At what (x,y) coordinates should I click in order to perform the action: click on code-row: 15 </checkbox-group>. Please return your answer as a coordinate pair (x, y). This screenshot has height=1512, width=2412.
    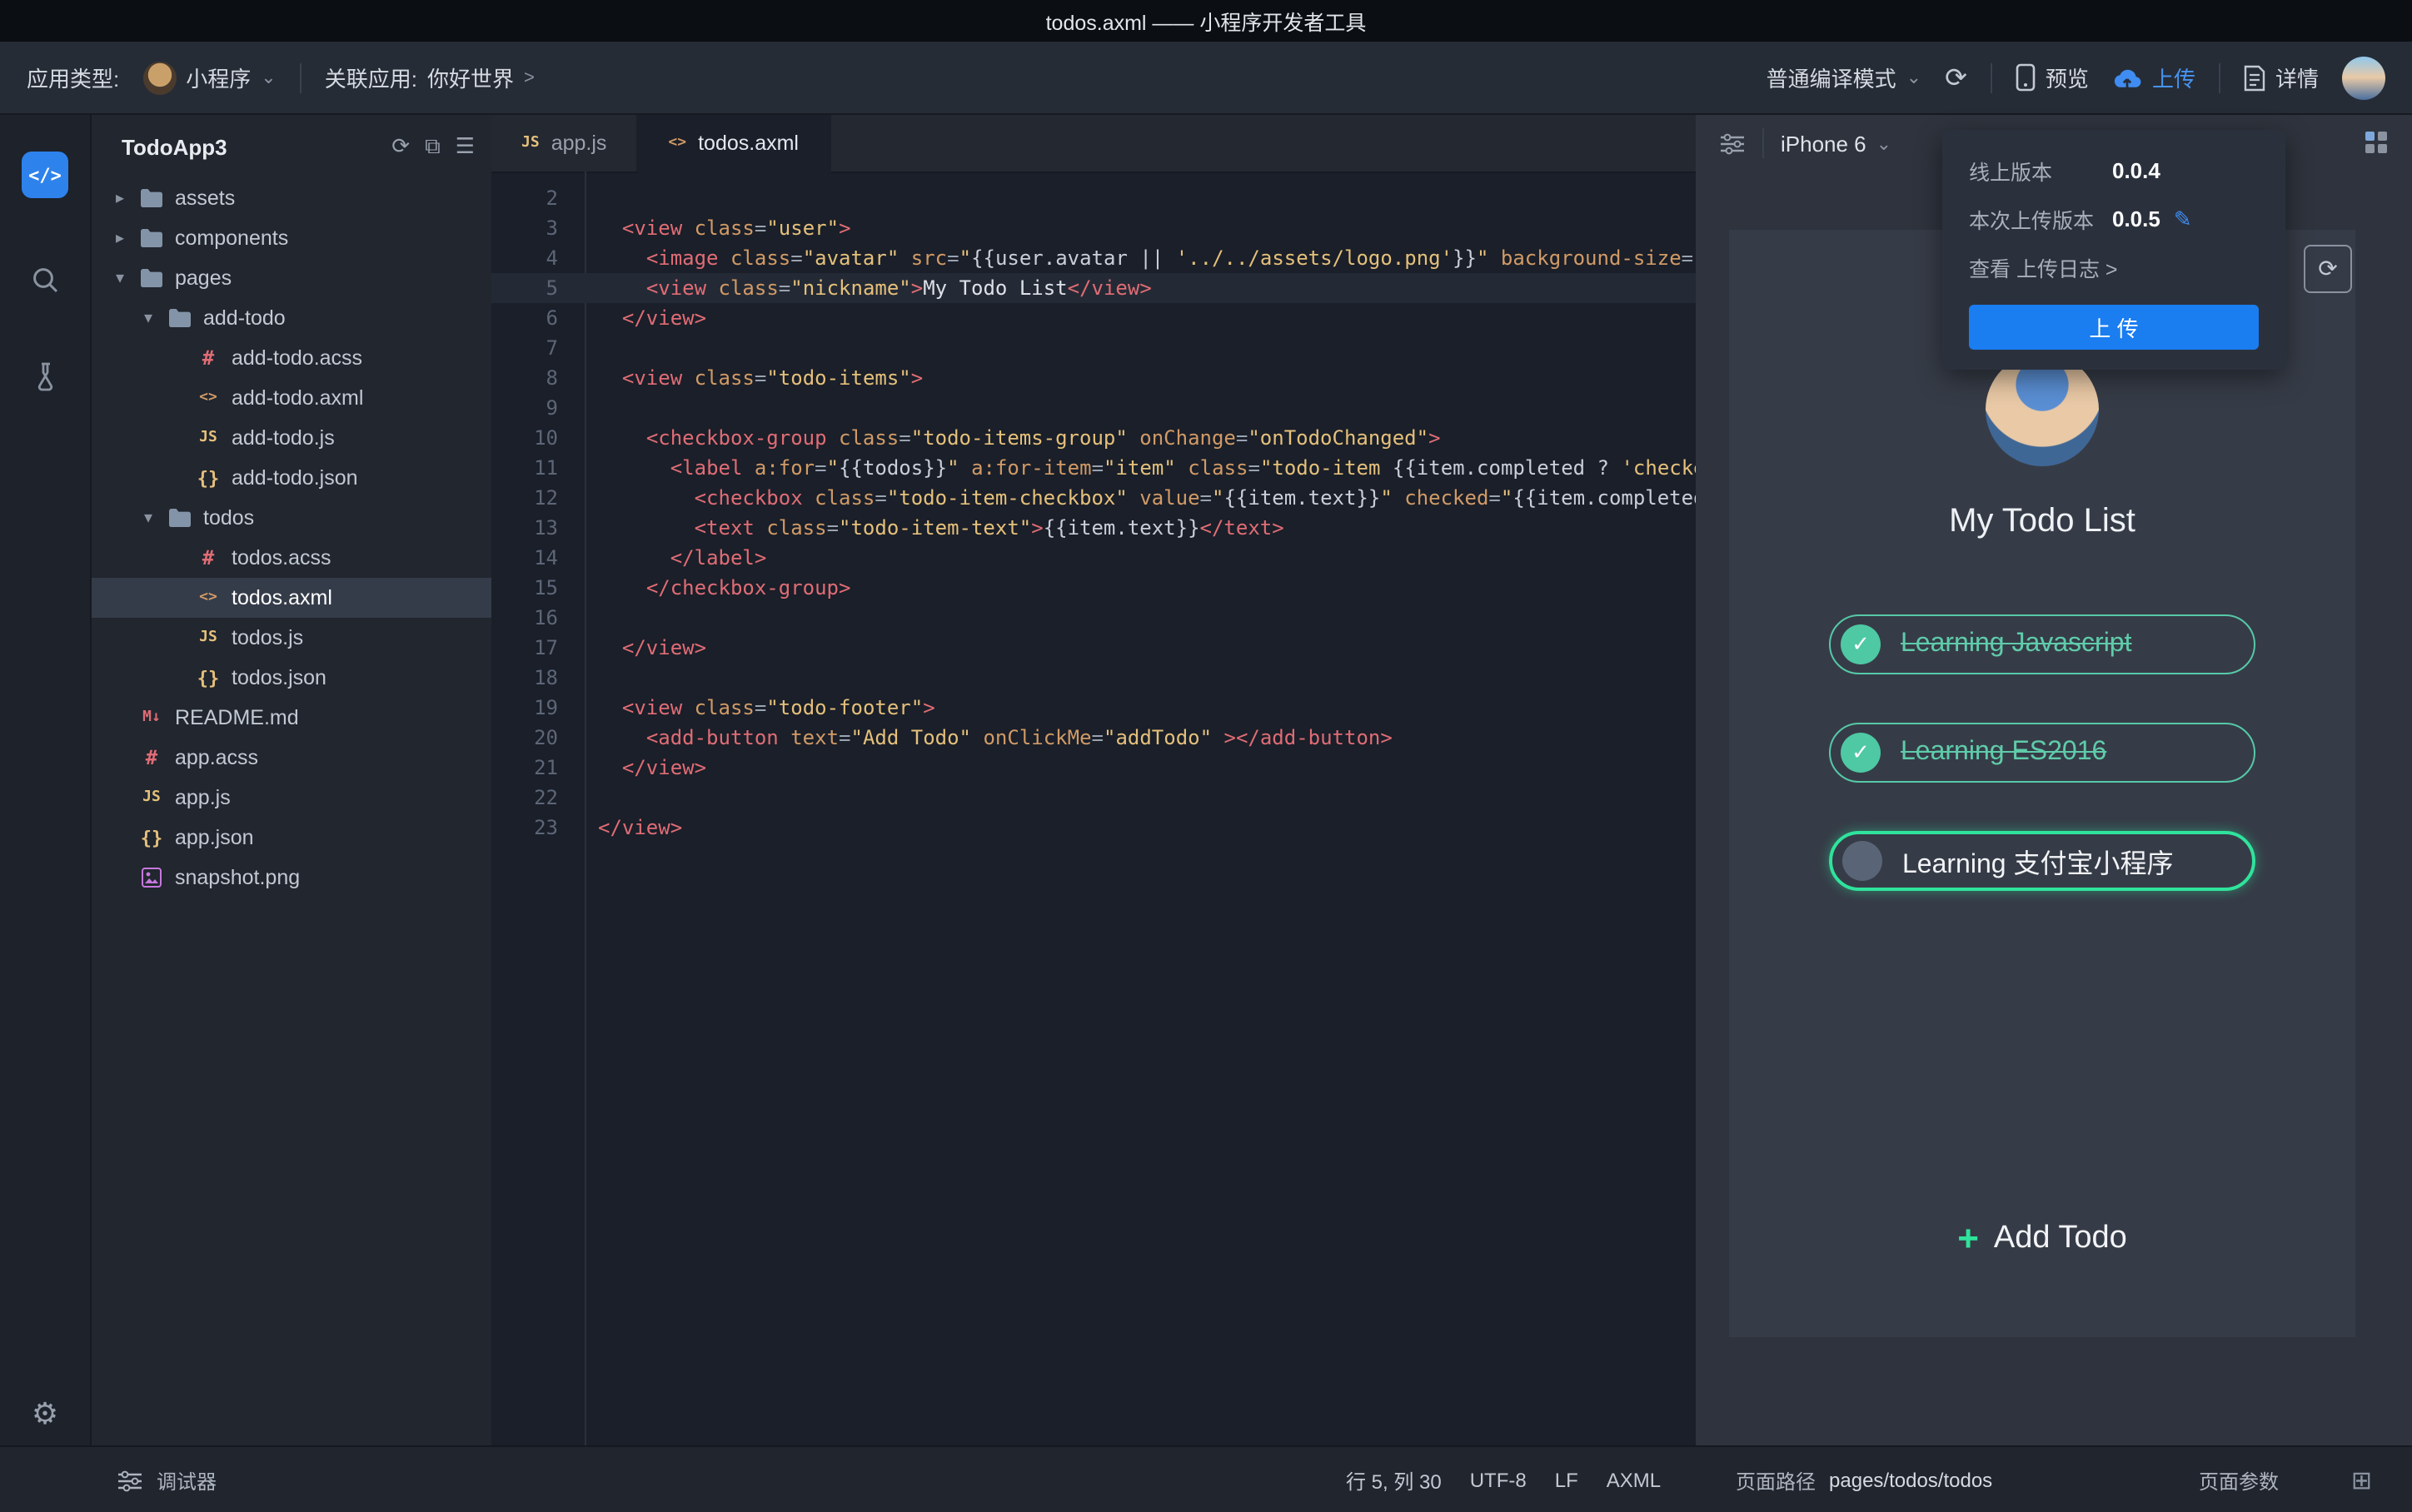
    Looking at the image, I should click on (1094, 588).